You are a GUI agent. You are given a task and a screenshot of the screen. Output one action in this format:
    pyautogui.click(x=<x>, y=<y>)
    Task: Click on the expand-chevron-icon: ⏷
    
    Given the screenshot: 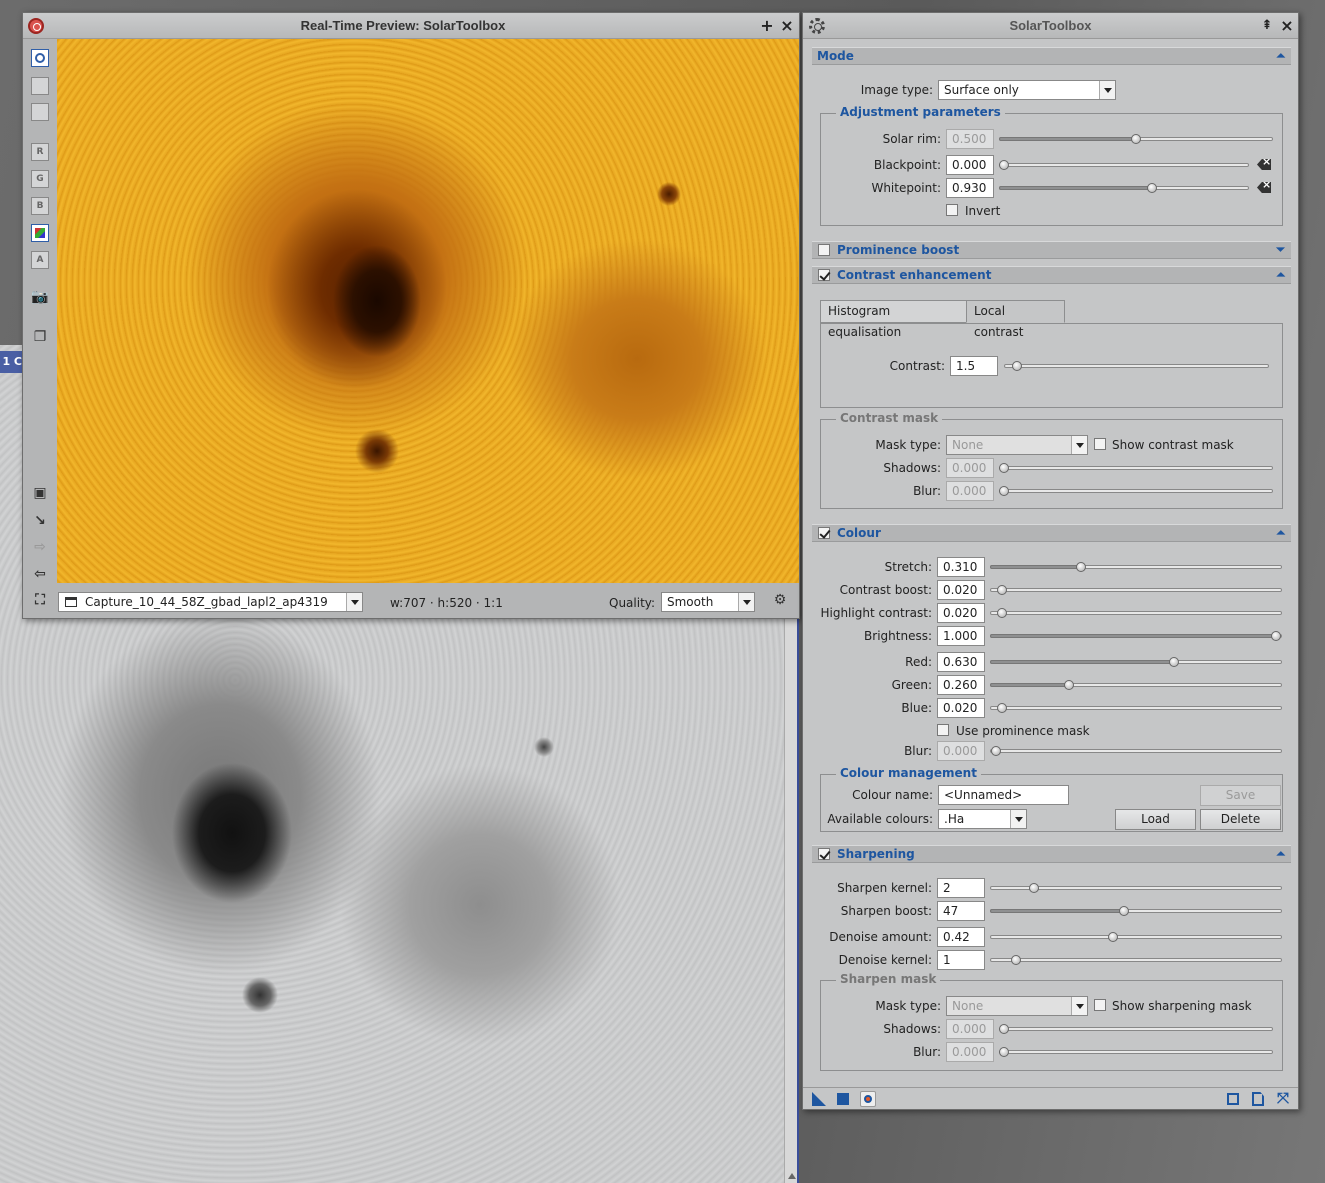 What is the action you would take?
    pyautogui.click(x=1280, y=250)
    